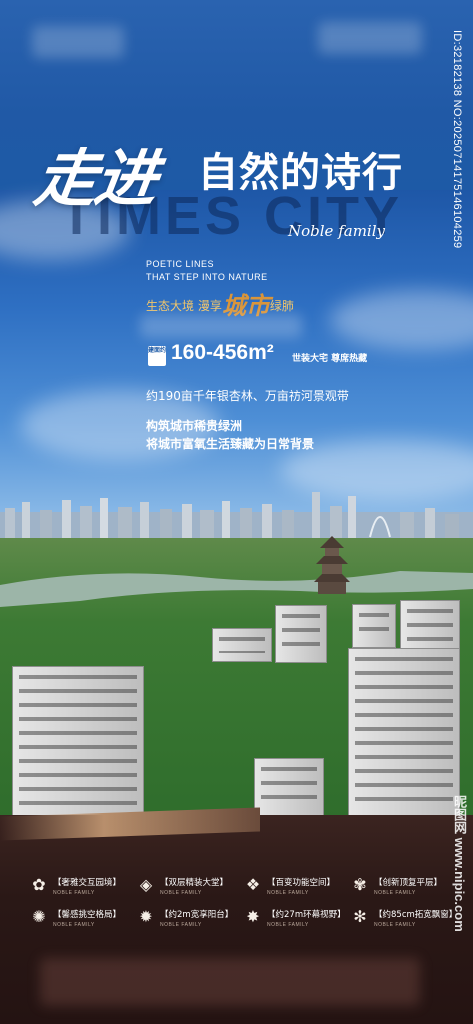 The height and width of the screenshot is (1024, 473). Describe the element at coordinates (184, 306) in the screenshot. I see `eco-prefix: 生态大境 漫享` at that location.